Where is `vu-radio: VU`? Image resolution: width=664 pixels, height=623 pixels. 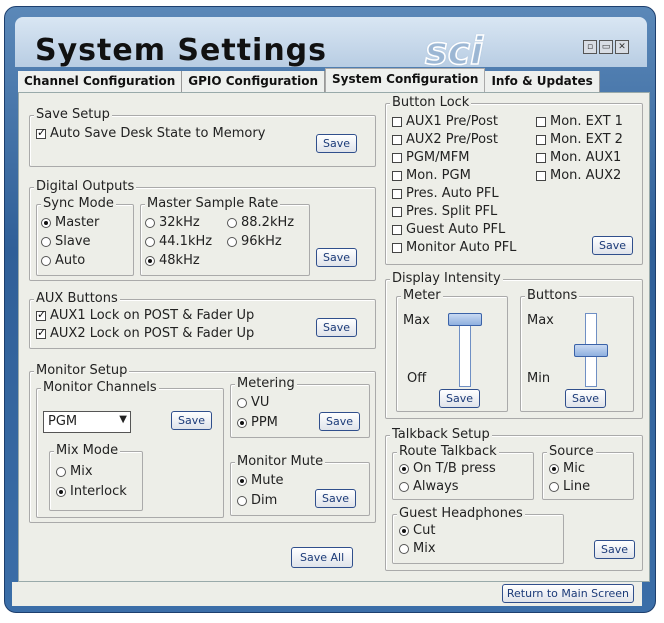
vu-radio: VU is located at coordinates (253, 402).